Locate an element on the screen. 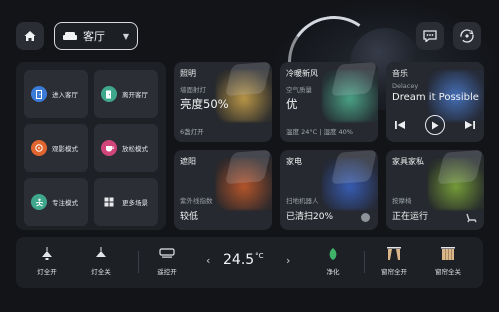  shade-card: 遮阳 紫外线指数 较低 is located at coordinates (223, 190).